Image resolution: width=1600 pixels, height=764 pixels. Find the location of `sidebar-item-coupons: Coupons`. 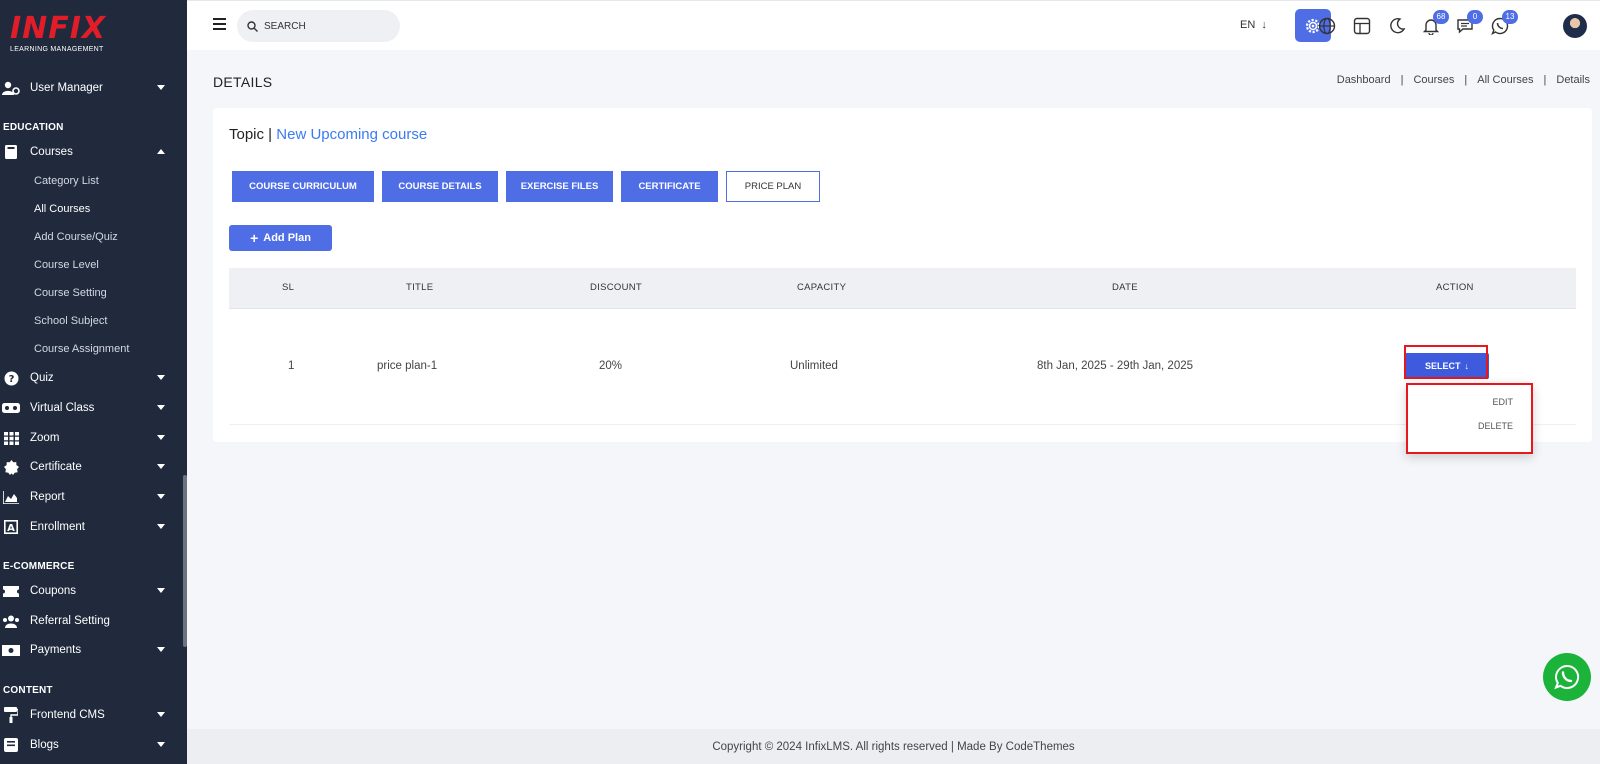

sidebar-item-coupons: Coupons is located at coordinates (91, 591).